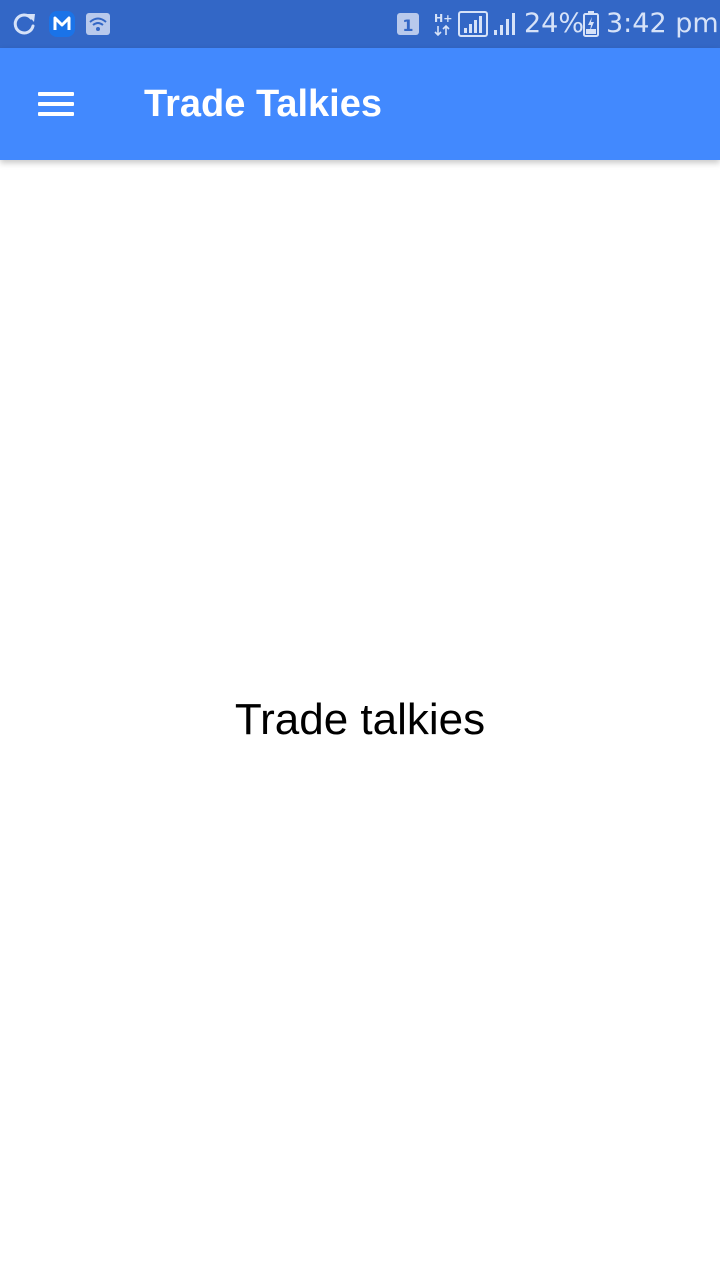 Image resolution: width=720 pixels, height=1280 pixels. I want to click on app-title: Trade Talkies, so click(263, 104).